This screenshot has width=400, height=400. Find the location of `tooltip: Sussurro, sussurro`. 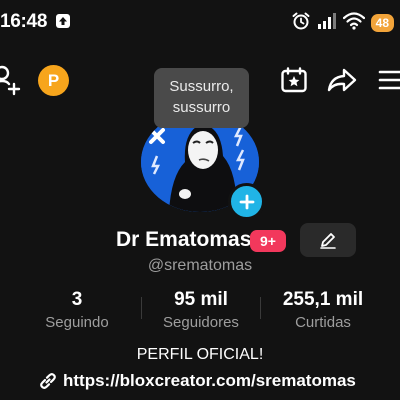

tooltip: Sussurro, sussurro is located at coordinates (201, 98).